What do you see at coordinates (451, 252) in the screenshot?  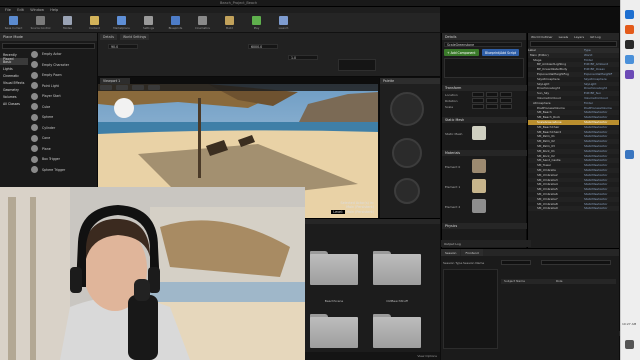 I see `tab-session: Session` at bounding box center [451, 252].